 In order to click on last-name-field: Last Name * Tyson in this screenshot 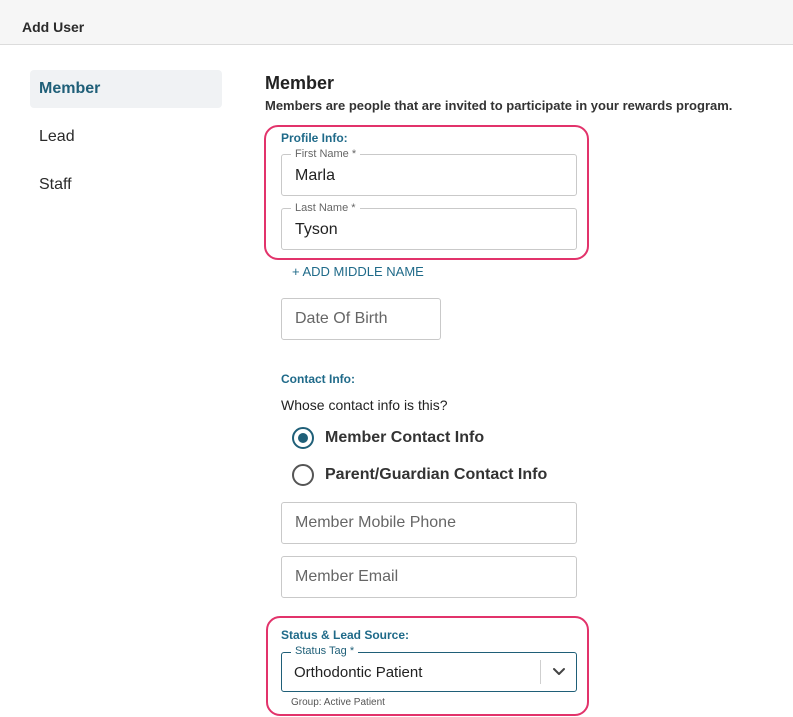, I will do `click(429, 226)`.